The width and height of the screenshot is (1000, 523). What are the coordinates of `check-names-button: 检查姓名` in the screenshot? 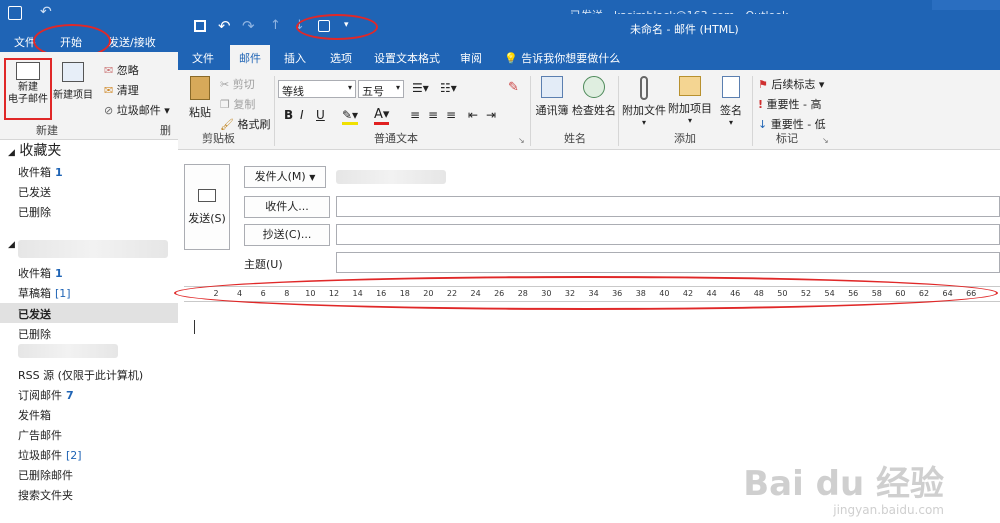 It's located at (594, 96).